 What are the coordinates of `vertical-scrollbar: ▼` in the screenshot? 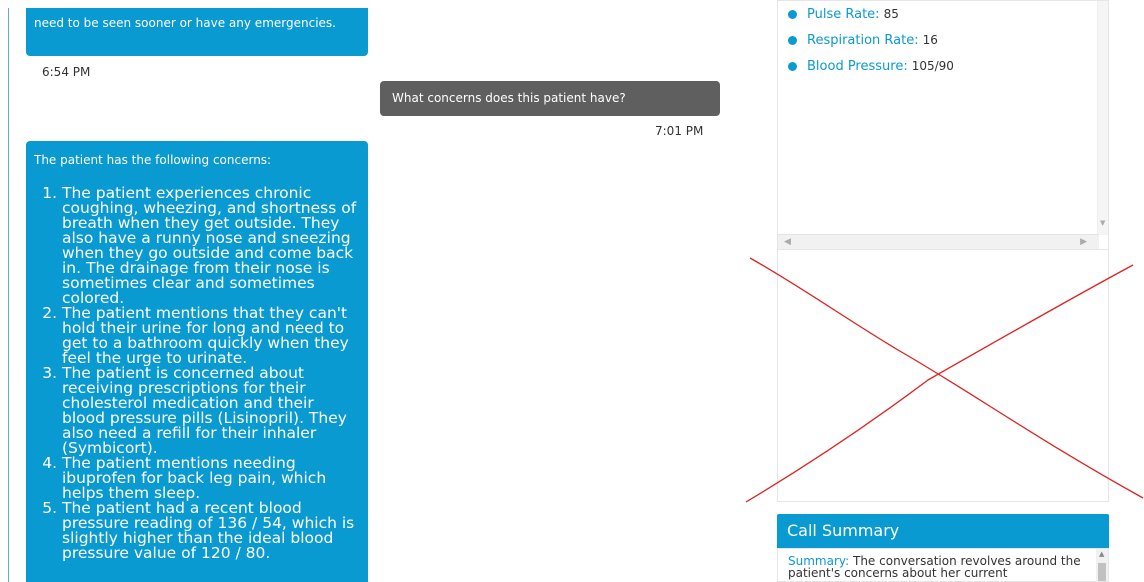 It's located at (1102, 118).